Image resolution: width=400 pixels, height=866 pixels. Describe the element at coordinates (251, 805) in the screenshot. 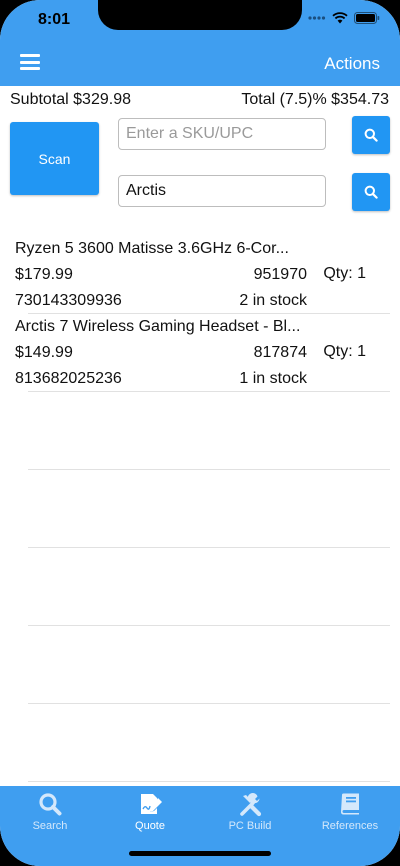

I see `tools-icon` at that location.